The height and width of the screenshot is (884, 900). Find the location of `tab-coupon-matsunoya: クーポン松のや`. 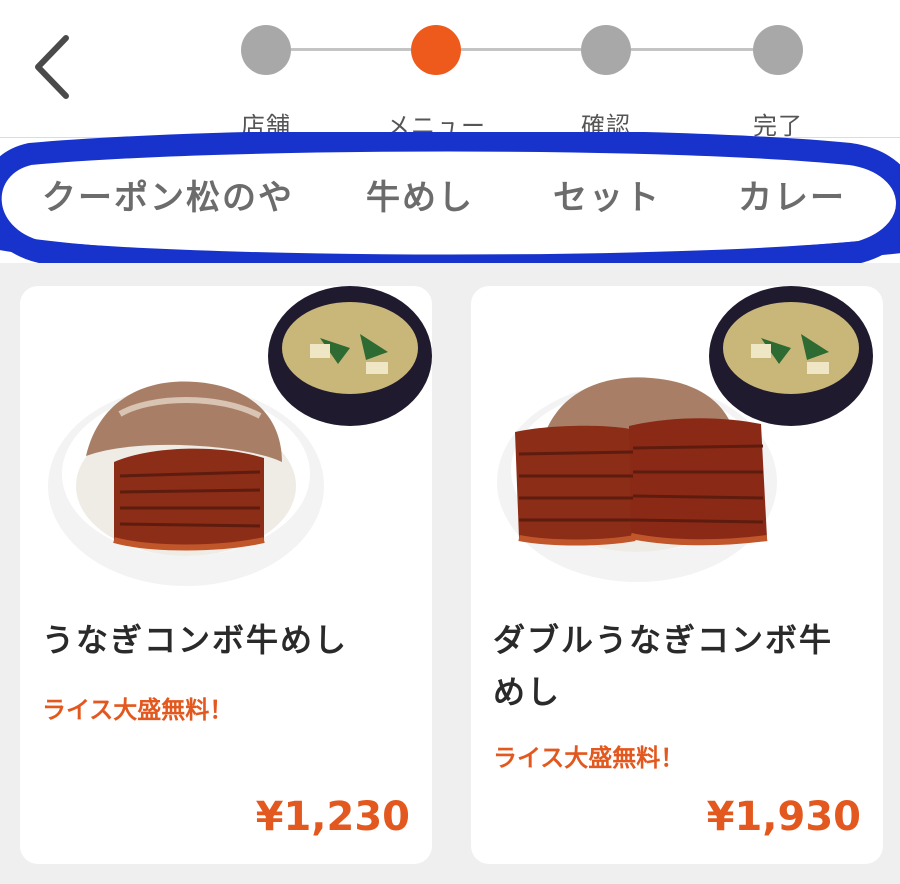

tab-coupon-matsunoya: クーポン松のや is located at coordinates (168, 194).